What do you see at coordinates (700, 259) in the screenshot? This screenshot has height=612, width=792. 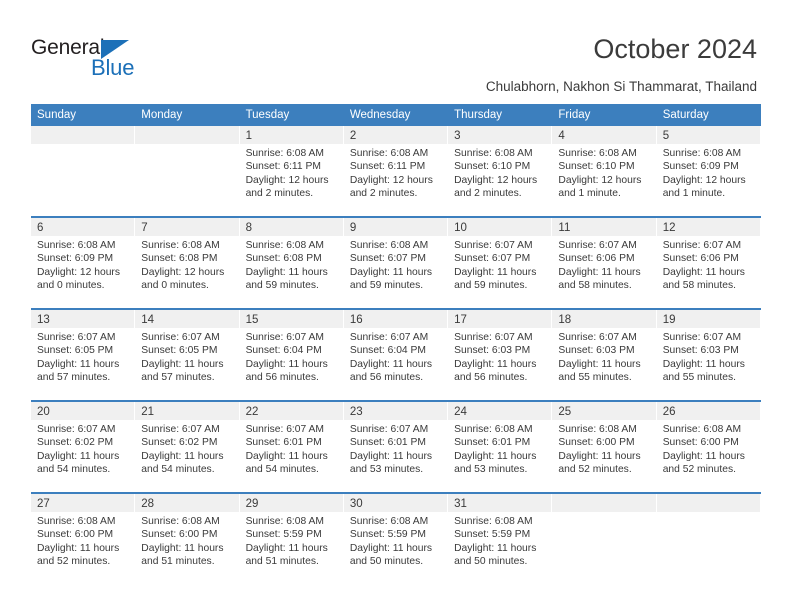 I see `sunset-text: Sunset: 6:06 PM` at bounding box center [700, 259].